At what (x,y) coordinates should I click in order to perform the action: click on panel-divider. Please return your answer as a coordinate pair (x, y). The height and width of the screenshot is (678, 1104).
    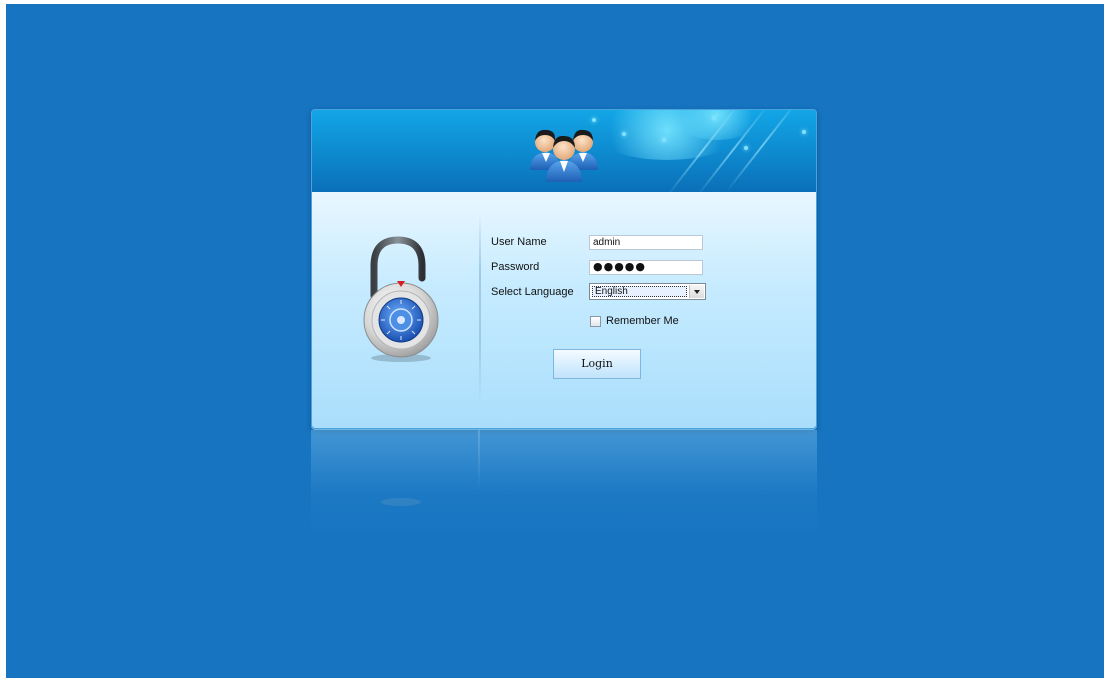
    Looking at the image, I should click on (480, 309).